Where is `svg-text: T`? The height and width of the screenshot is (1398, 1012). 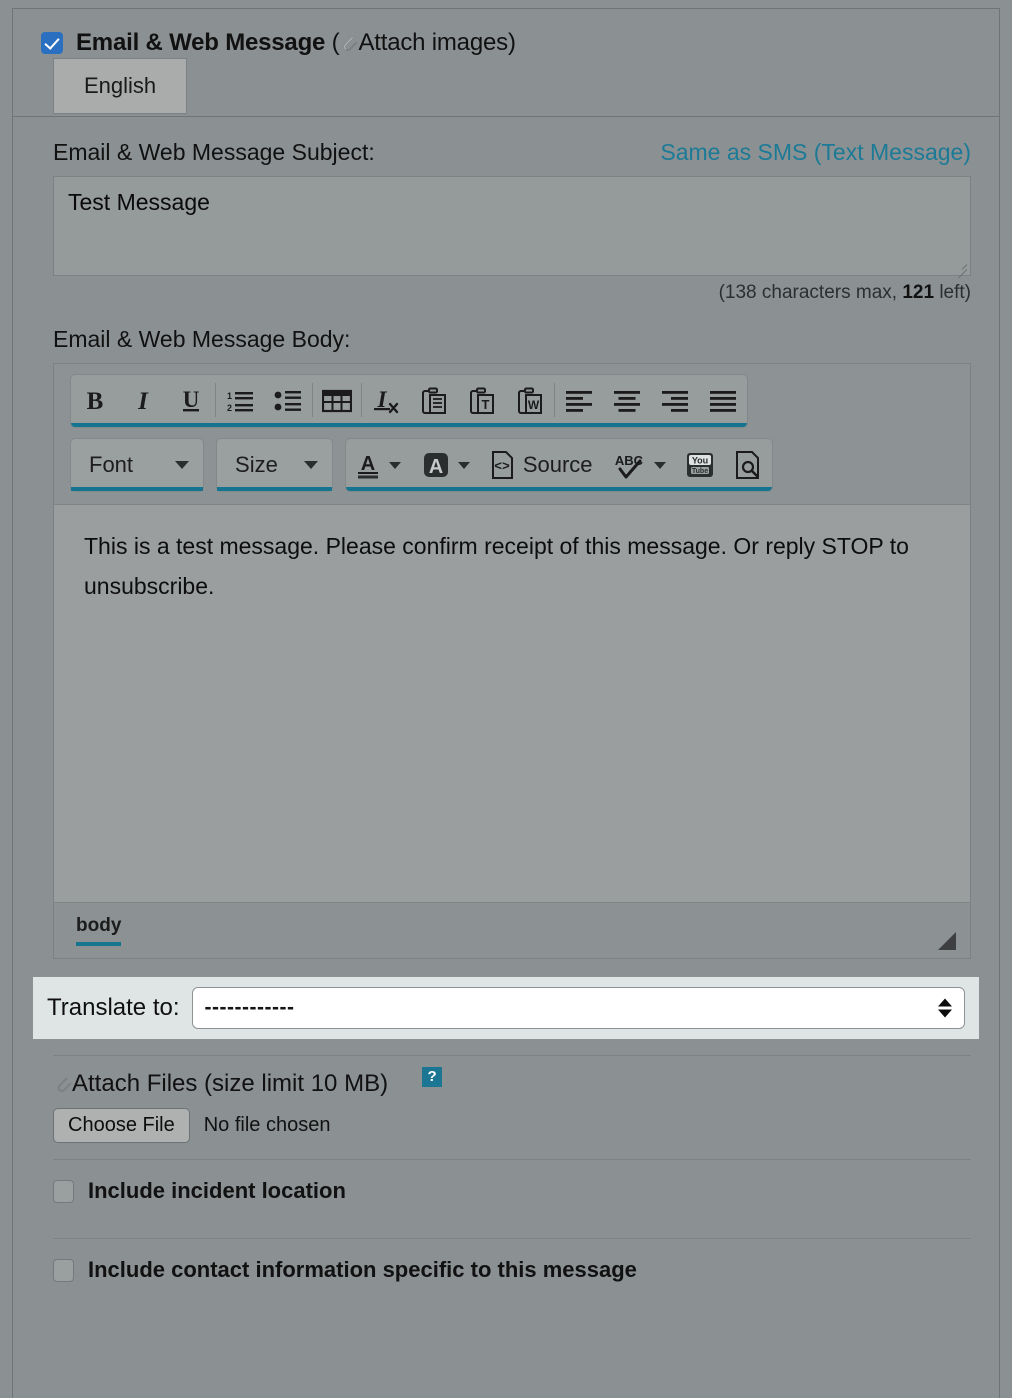 svg-text: T is located at coordinates (486, 404).